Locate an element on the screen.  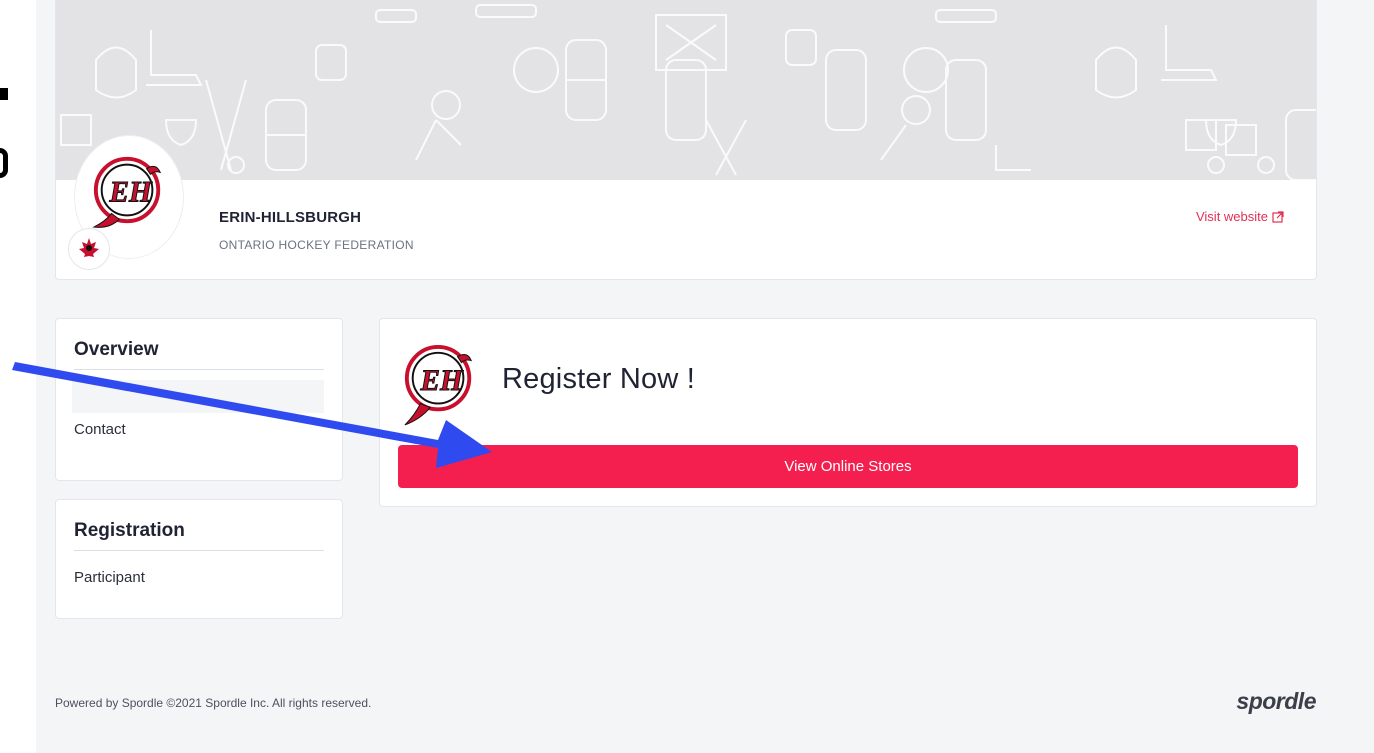
federation-name: ONTARIO HOCKEY FEDERATION is located at coordinates (316, 245).